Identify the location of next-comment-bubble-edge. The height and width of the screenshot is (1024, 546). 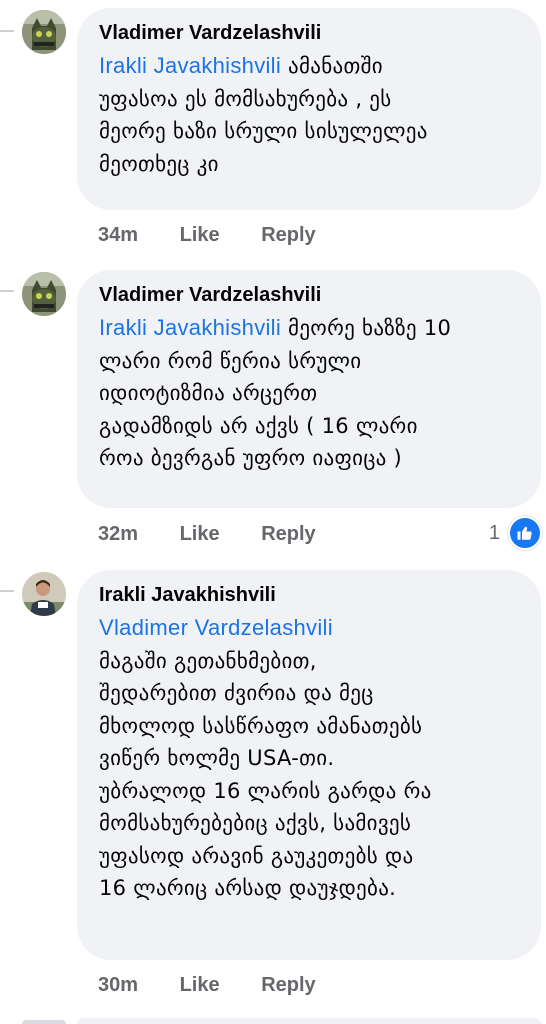
(309, 1021).